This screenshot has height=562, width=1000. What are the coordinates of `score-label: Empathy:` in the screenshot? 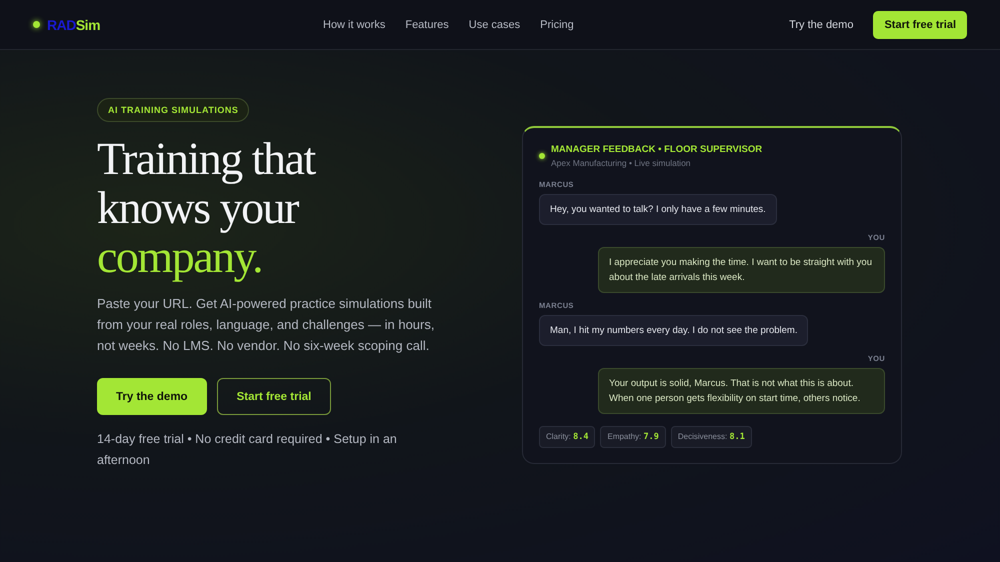 It's located at (624, 436).